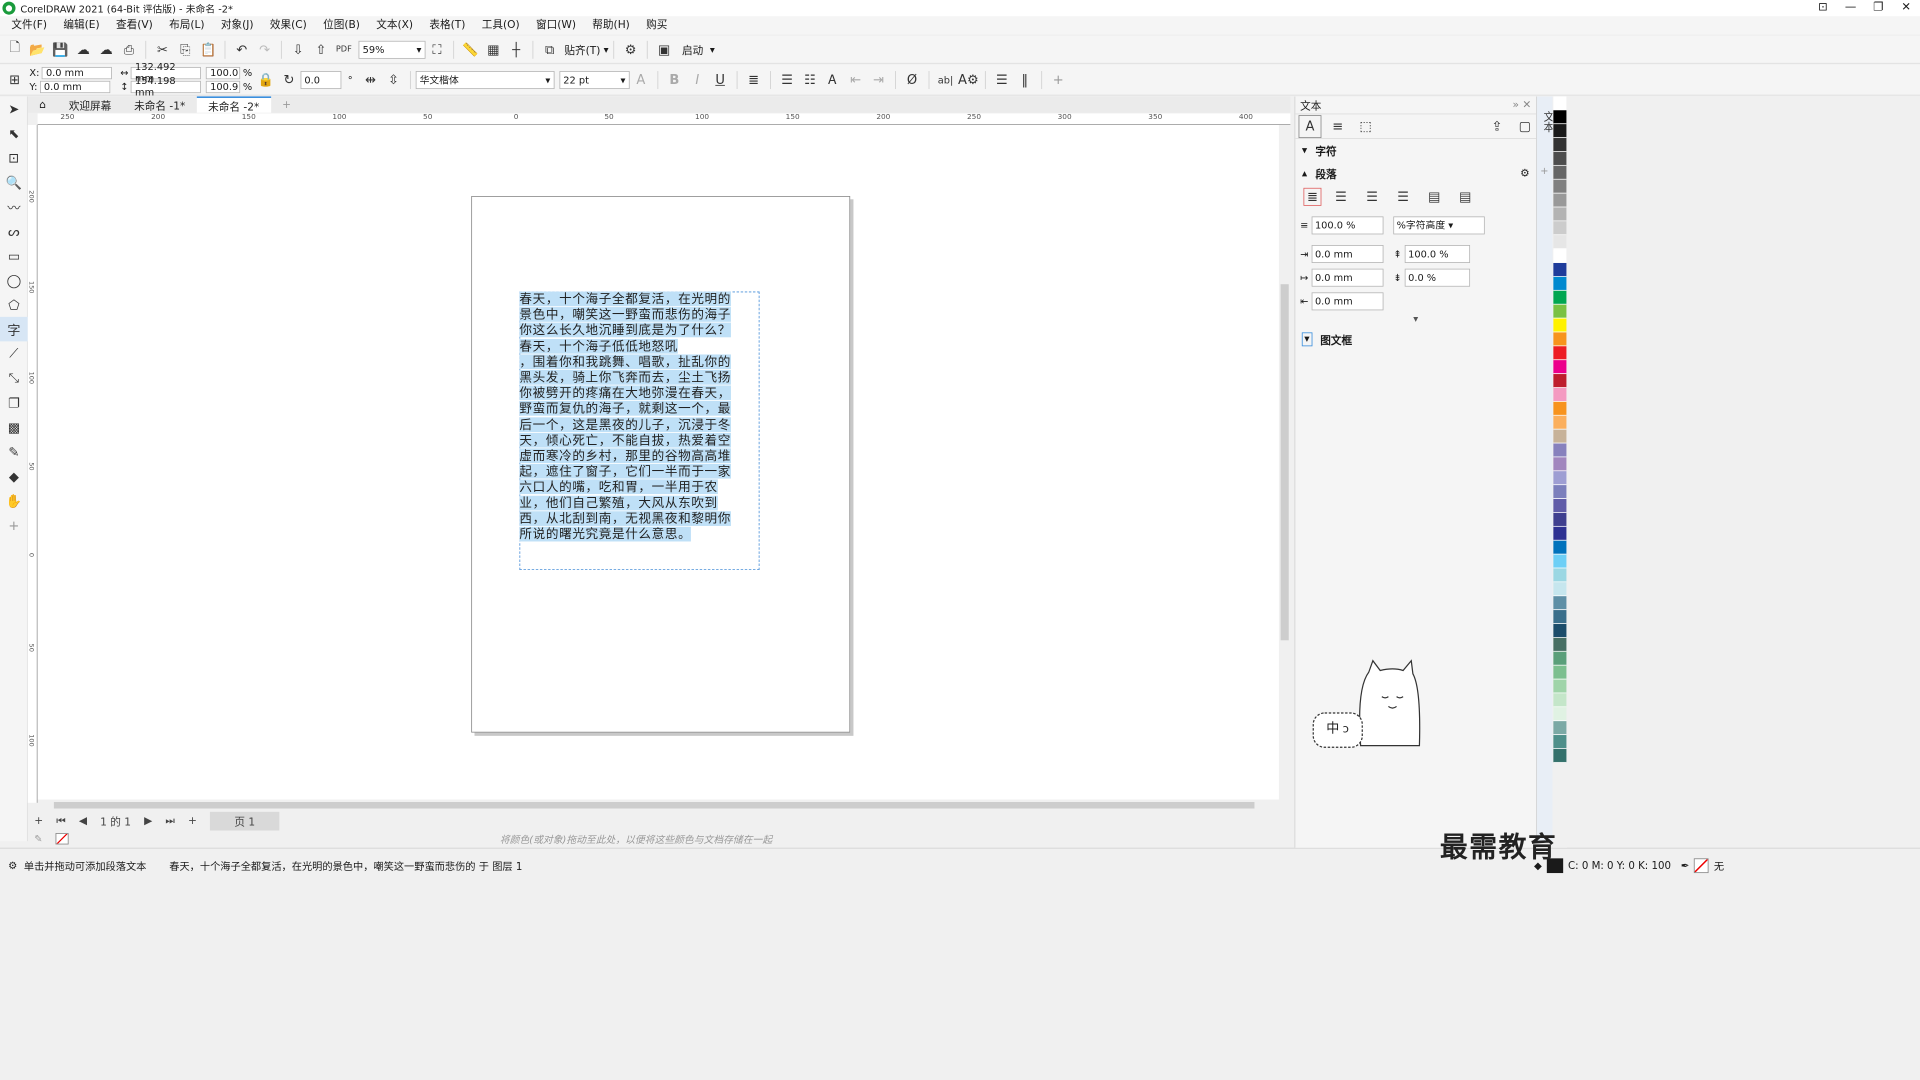 The image size is (1920, 1080). I want to click on menu-bitmaps: 位图(B), so click(341, 25).